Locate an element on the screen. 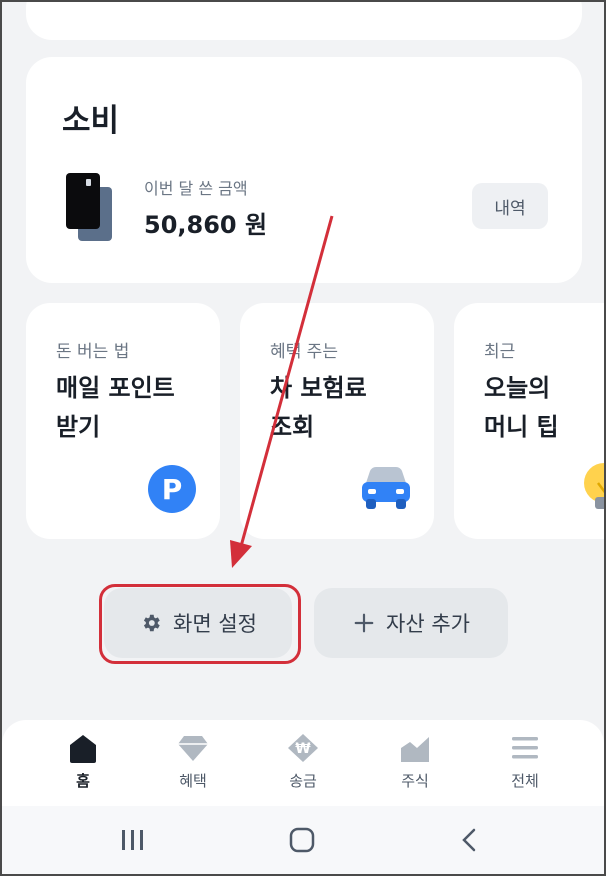 This screenshot has width=606, height=876. gear-icon is located at coordinates (151, 623).